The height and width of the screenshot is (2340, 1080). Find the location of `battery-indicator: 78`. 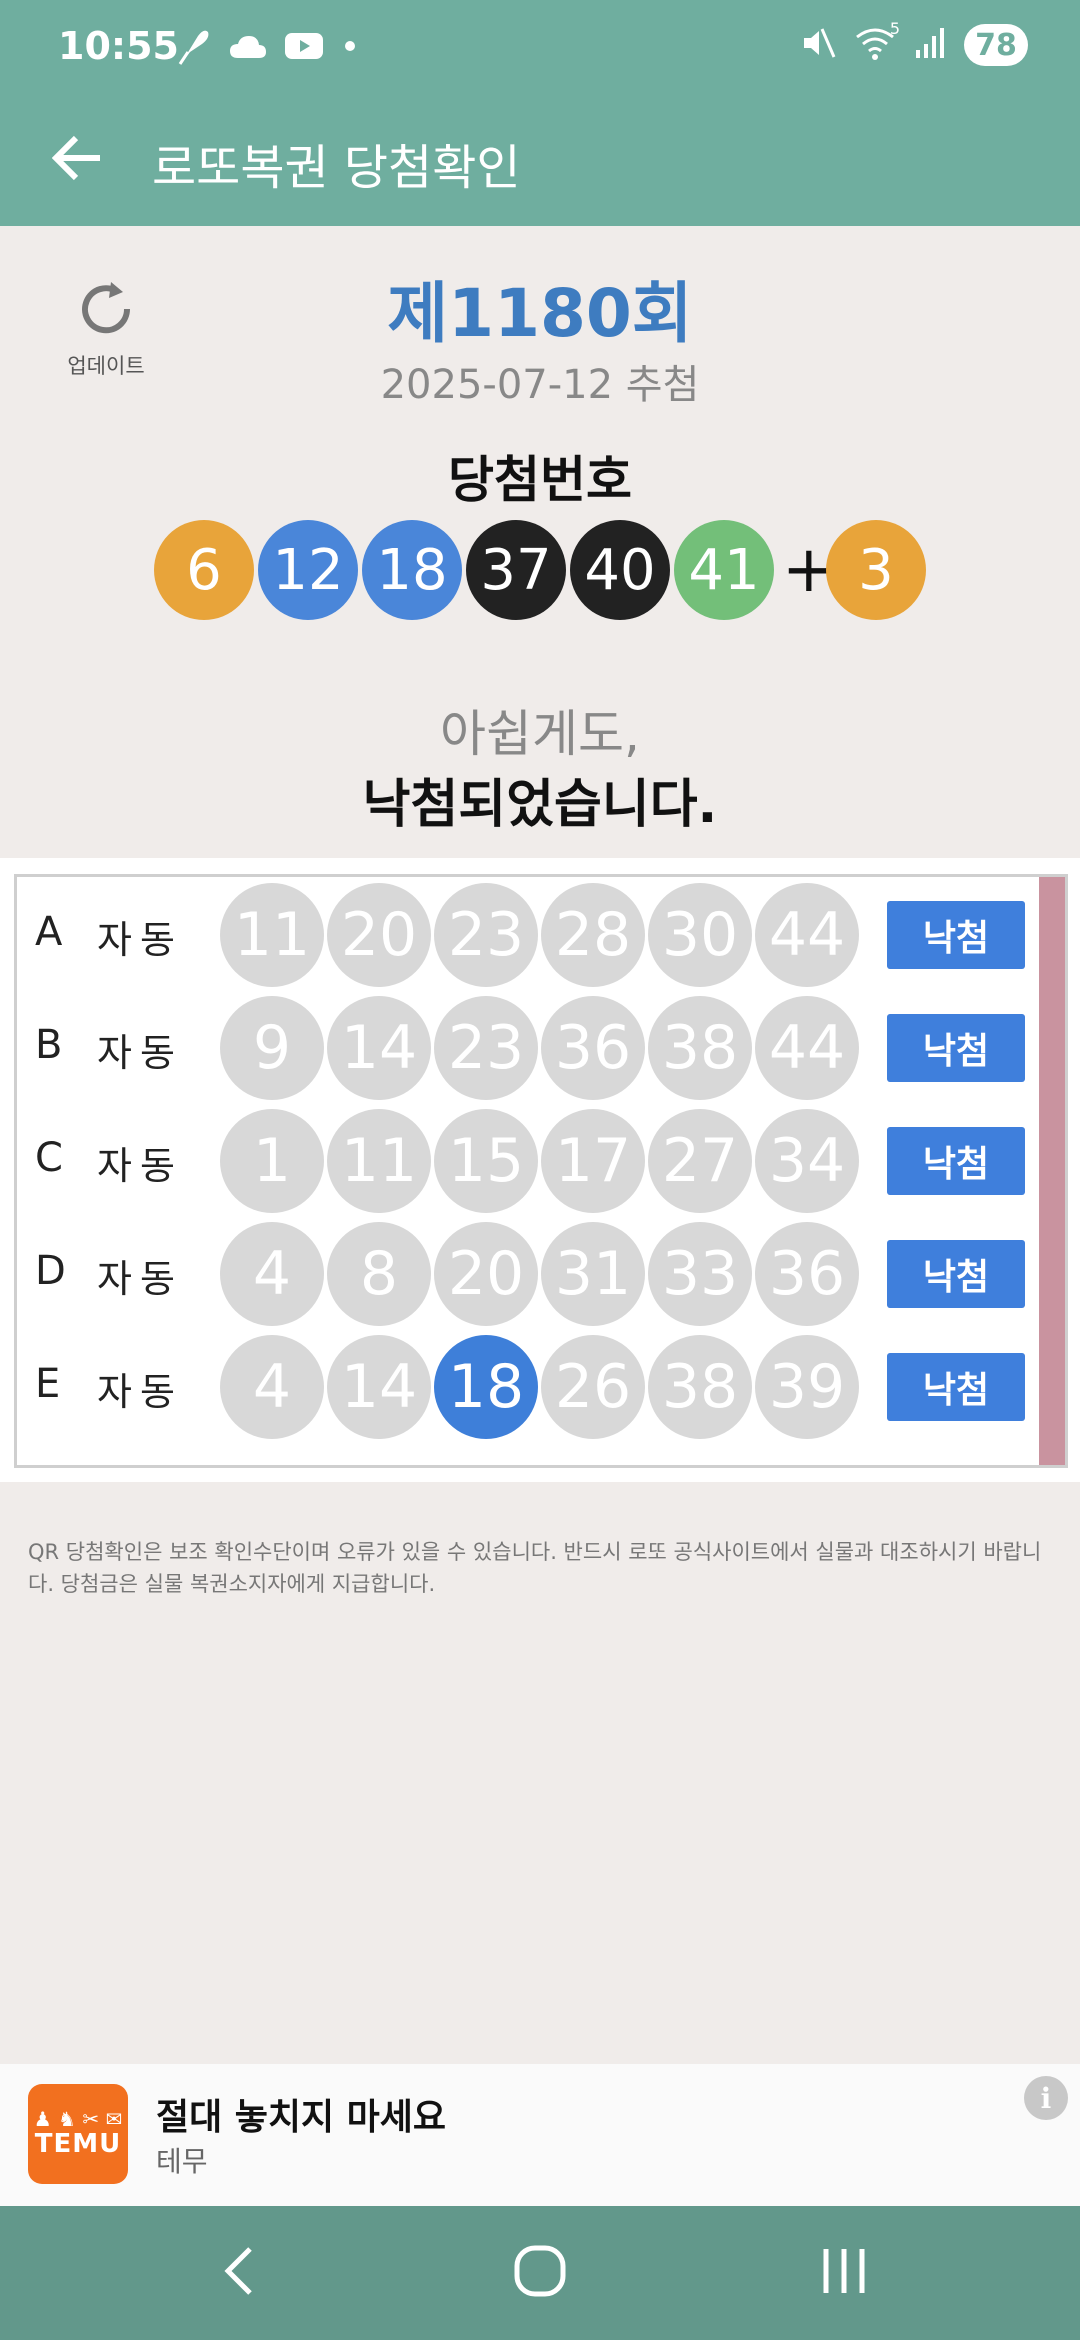

battery-indicator: 78 is located at coordinates (996, 45).